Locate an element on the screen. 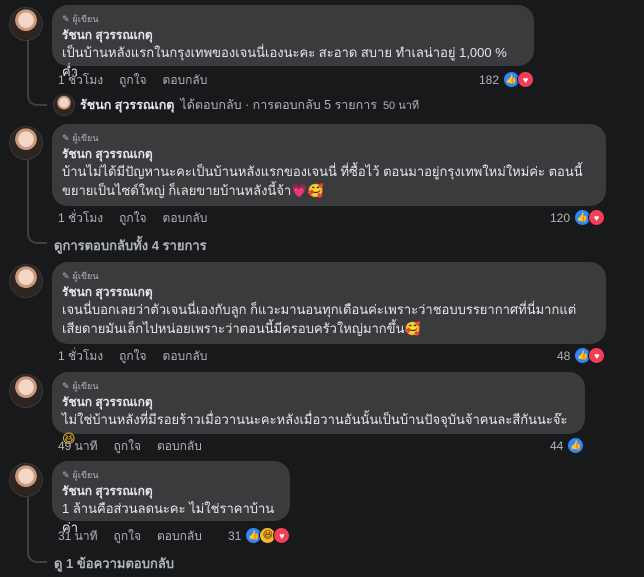 The width and height of the screenshot is (644, 577). reaction-summary: 48 👍 ♥ is located at coordinates (581, 355).